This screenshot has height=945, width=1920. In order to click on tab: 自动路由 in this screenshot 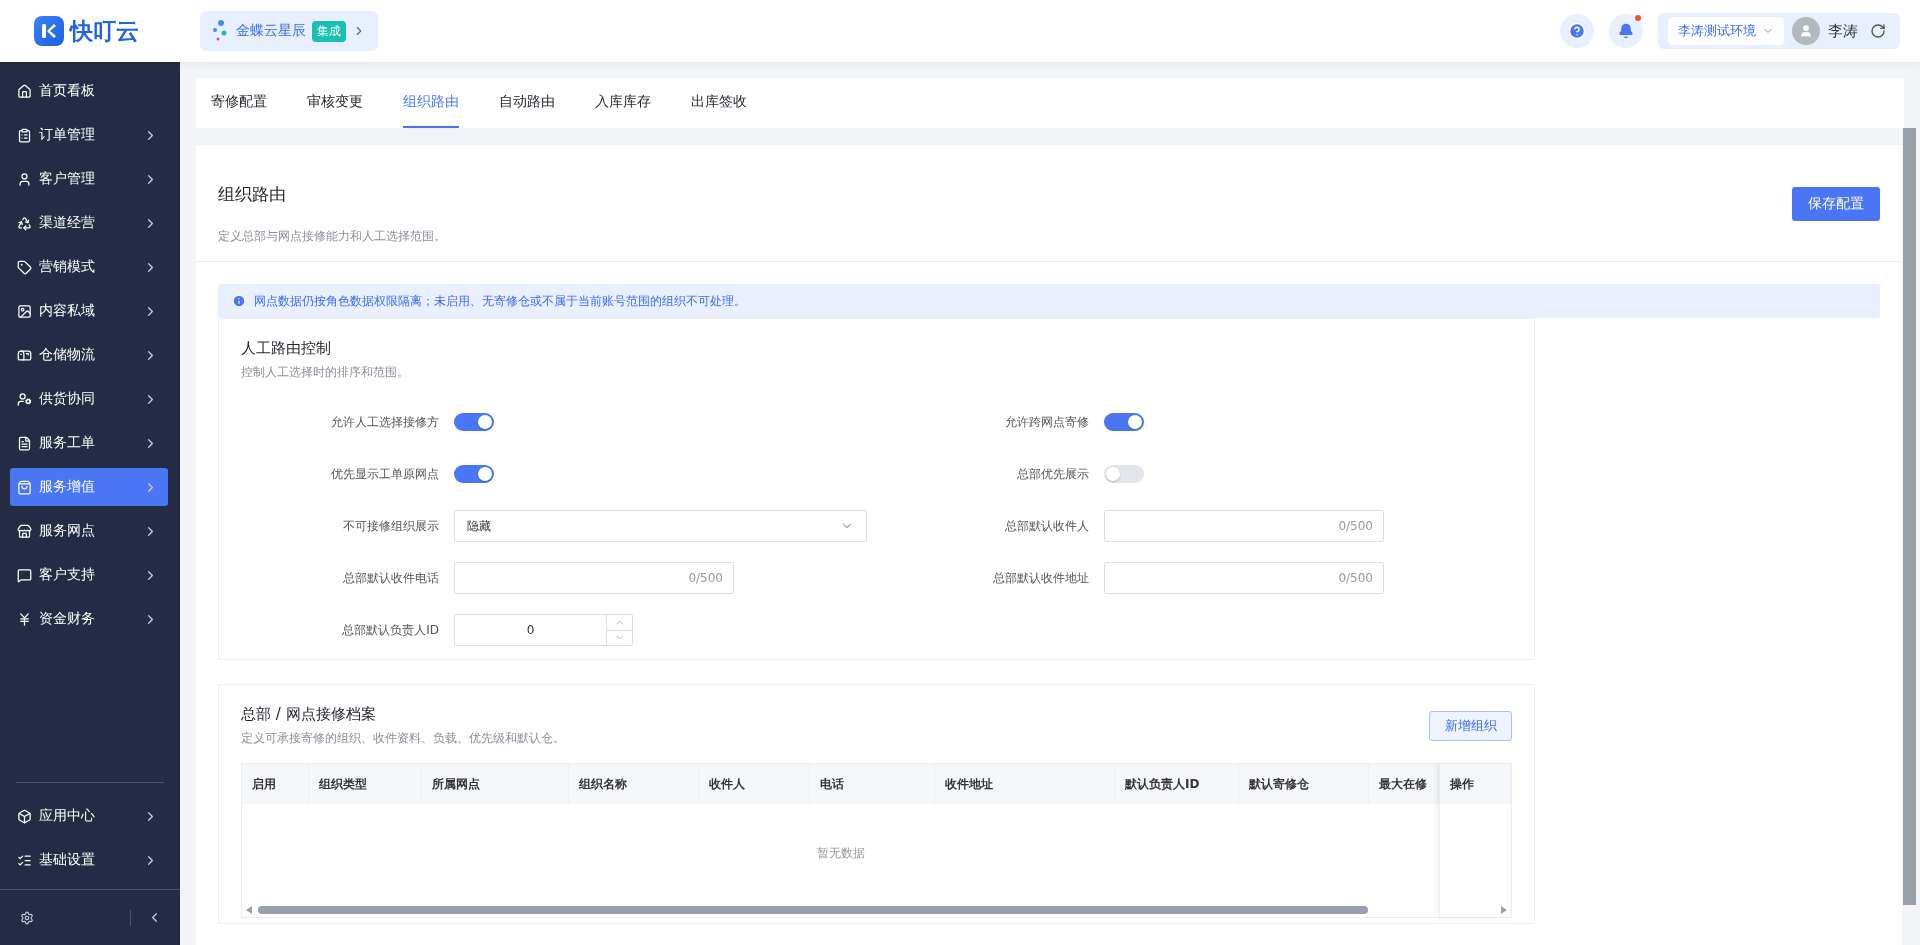, I will do `click(527, 103)`.